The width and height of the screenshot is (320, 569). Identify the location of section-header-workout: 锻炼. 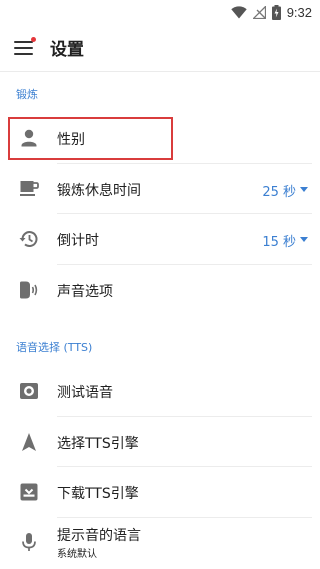
(27, 94).